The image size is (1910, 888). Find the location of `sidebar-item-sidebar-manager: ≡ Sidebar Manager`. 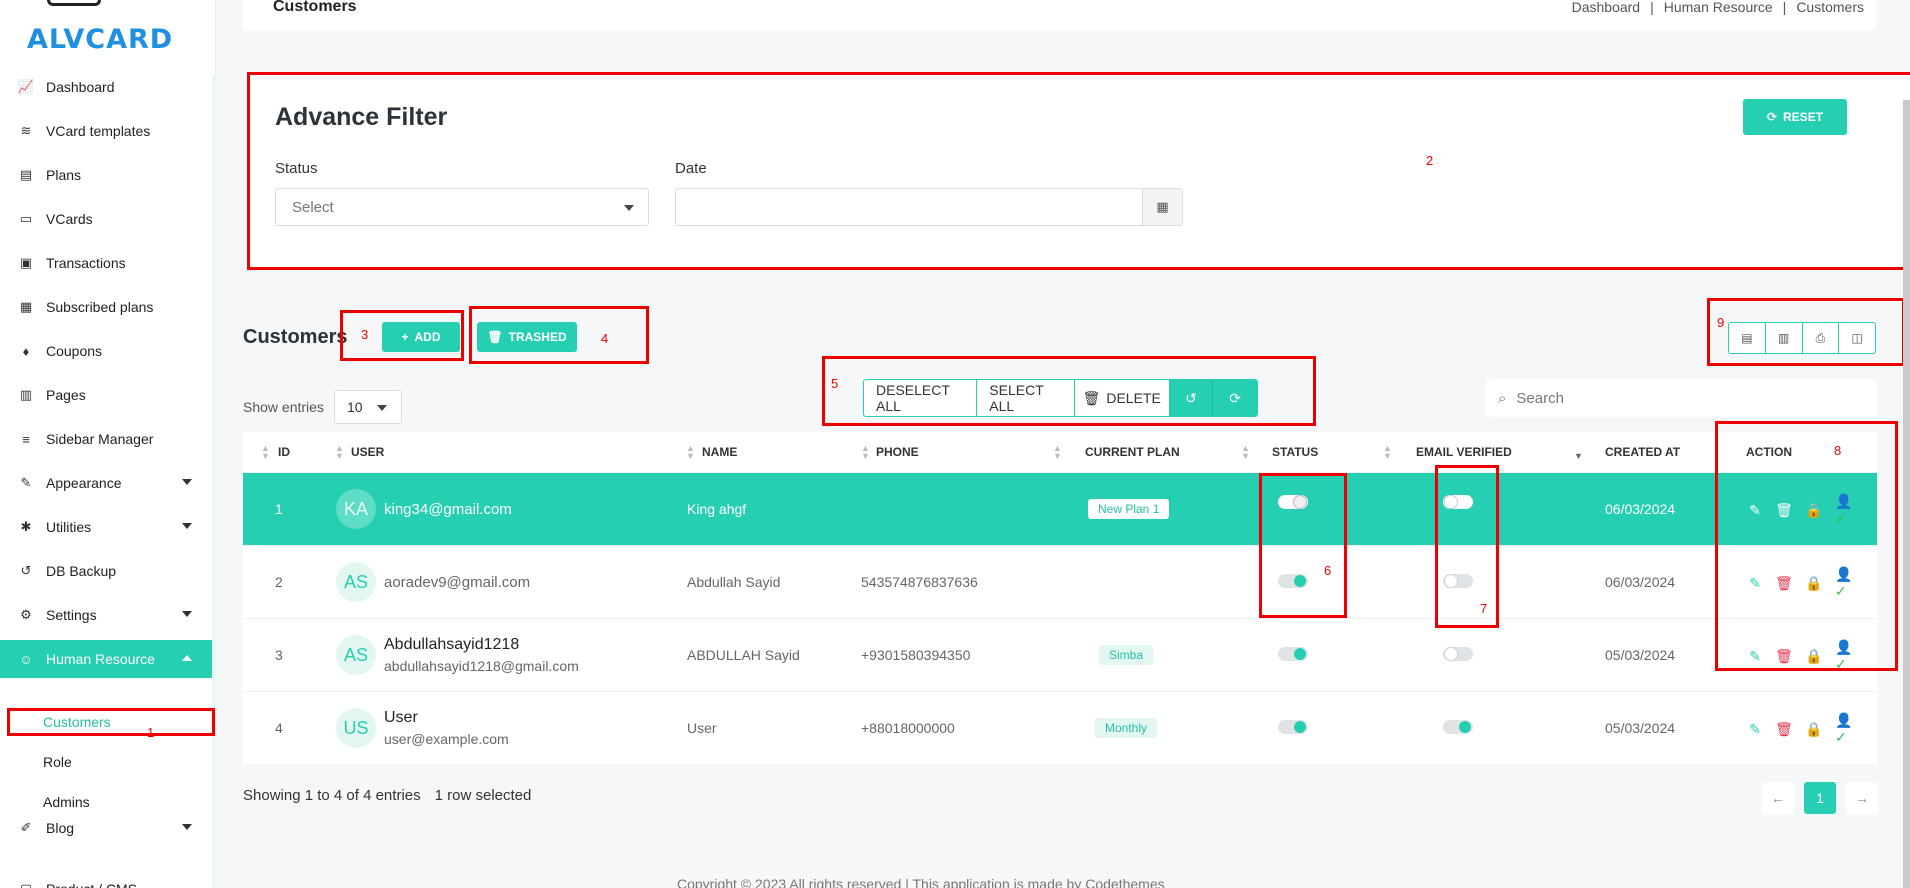

sidebar-item-sidebar-manager: ≡ Sidebar Manager is located at coordinates (106, 439).